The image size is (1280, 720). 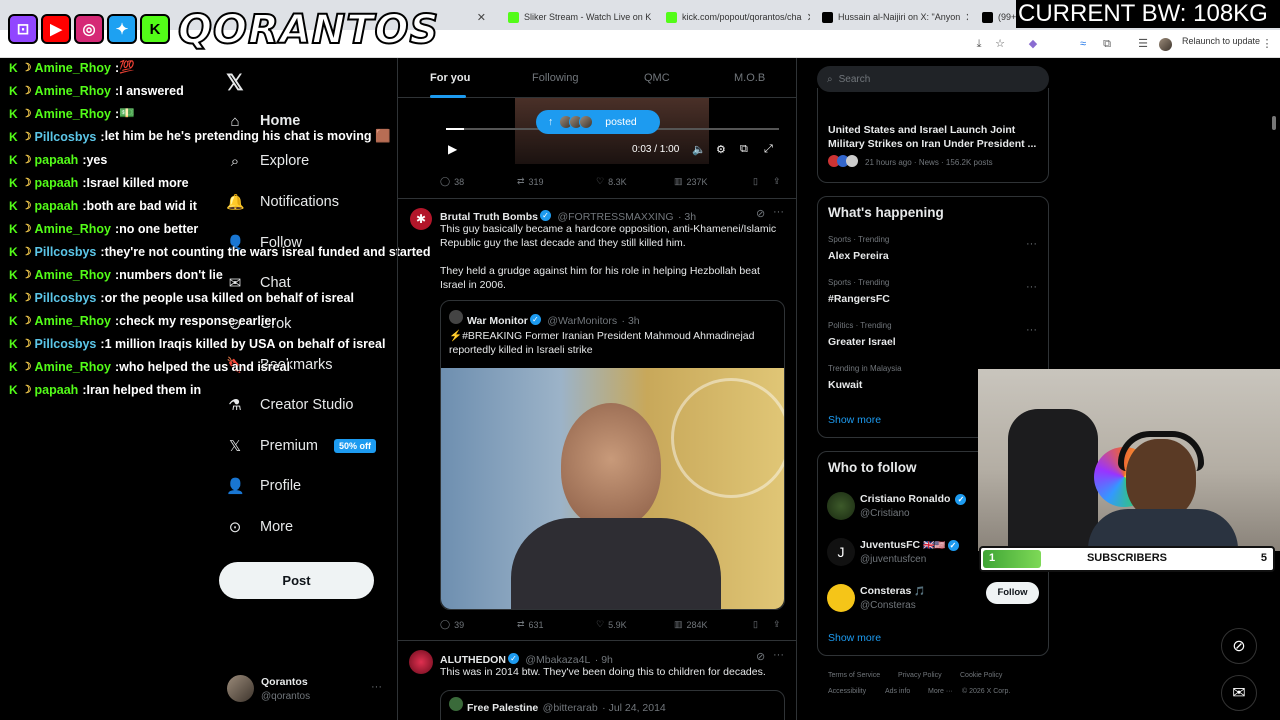 What do you see at coordinates (1143, 44) in the screenshot?
I see `sidebar-icon: ☰` at bounding box center [1143, 44].